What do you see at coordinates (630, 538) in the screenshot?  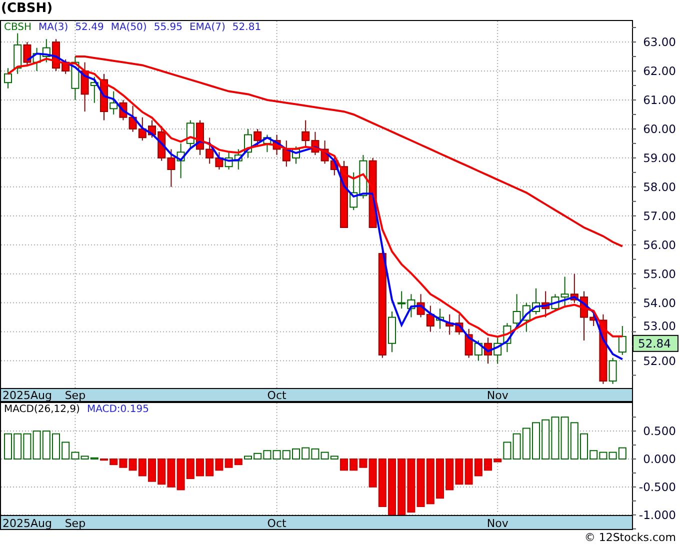 I see `copyright-text: © 12Stocks.com` at bounding box center [630, 538].